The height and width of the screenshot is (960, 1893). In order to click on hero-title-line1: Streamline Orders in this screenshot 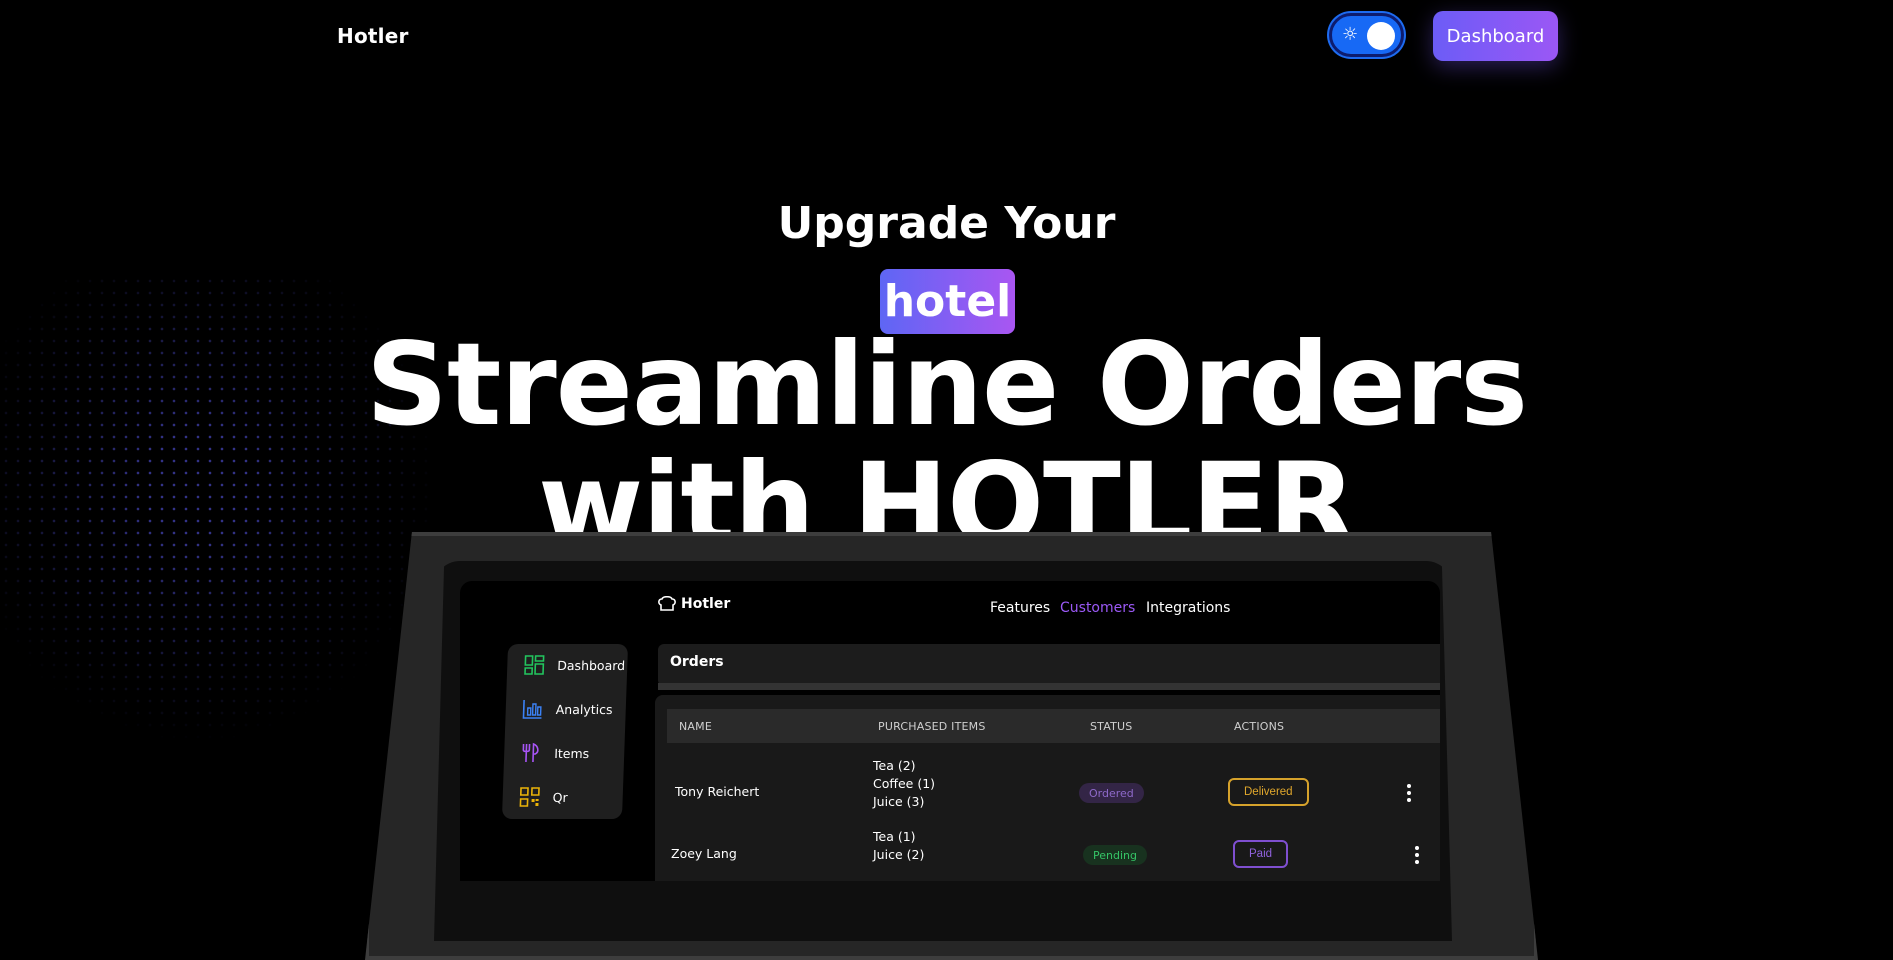, I will do `click(946, 384)`.